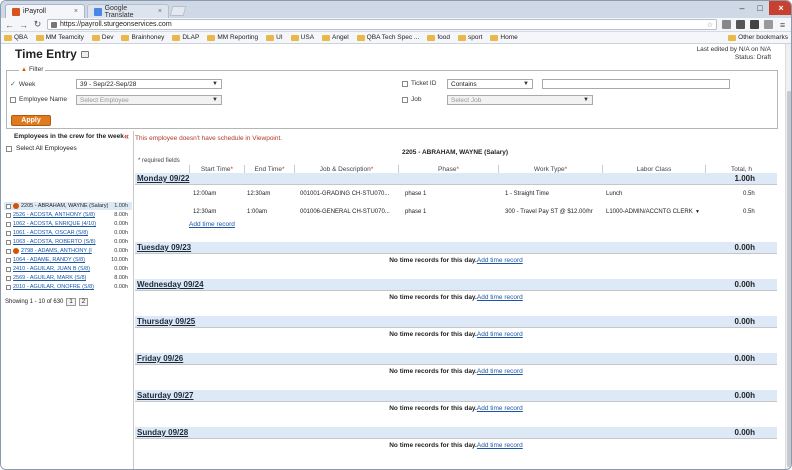 This screenshot has width=792, height=470. I want to click on employee-row: 1063 - ACOSTA, ROBERTO (S/8) 0.00h, so click(68, 242).